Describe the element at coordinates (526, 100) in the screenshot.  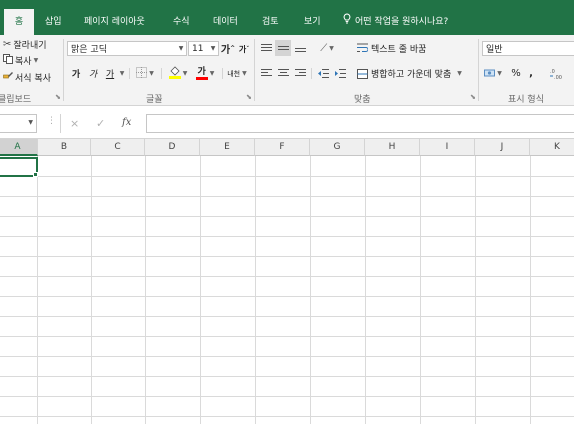
I see `number-group-label: 표시 형식` at that location.